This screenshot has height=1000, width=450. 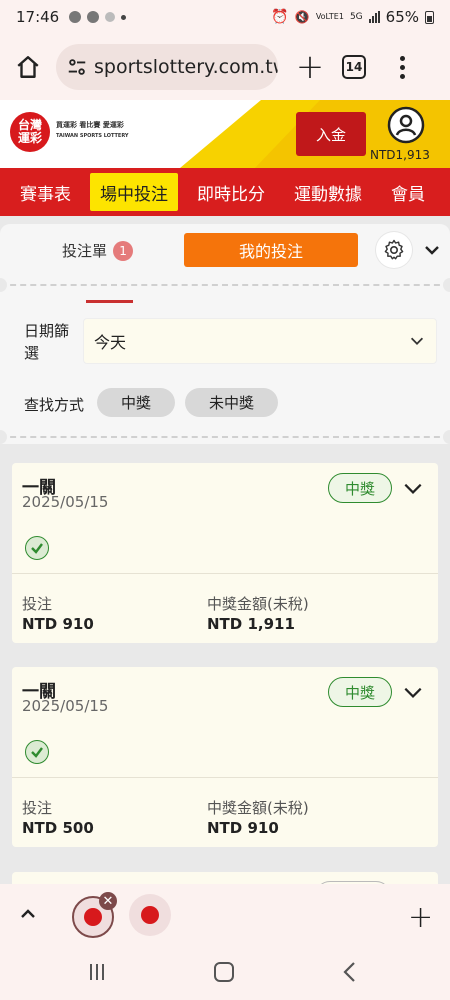 What do you see at coordinates (186, 67) in the screenshot?
I see `url-text: sportslottery.com.tw` at bounding box center [186, 67].